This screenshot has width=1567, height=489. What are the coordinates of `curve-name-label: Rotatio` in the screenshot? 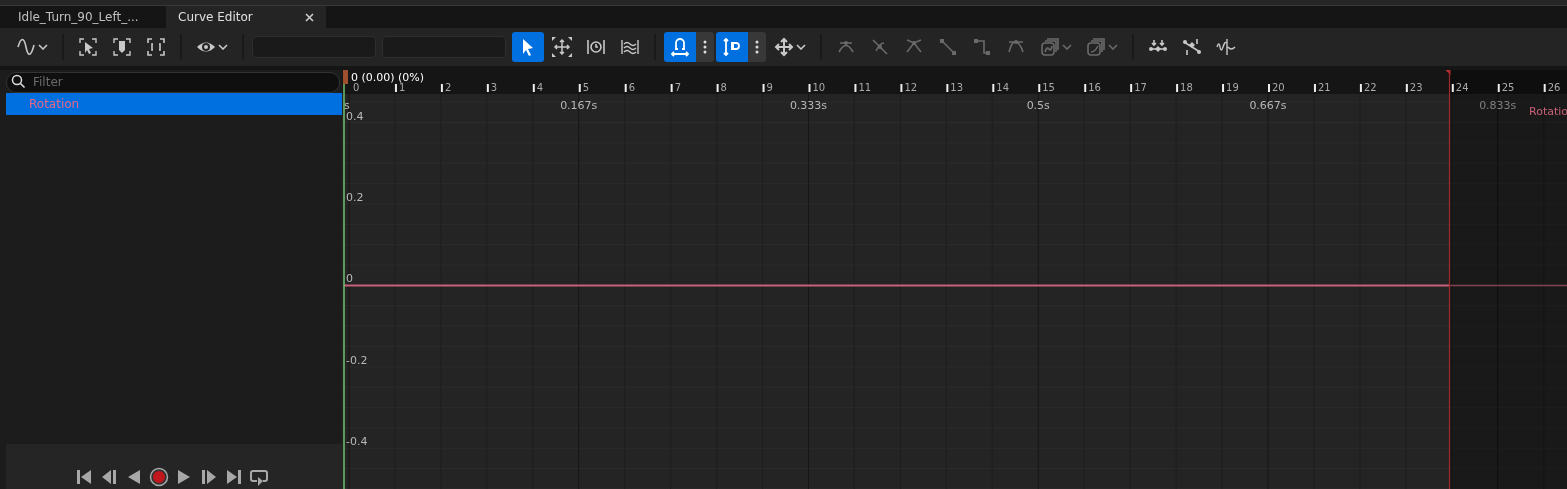 It's located at (1548, 111).